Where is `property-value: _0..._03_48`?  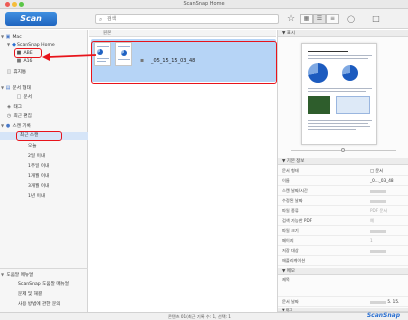
property-value: _0..._03_48 is located at coordinates (382, 181).